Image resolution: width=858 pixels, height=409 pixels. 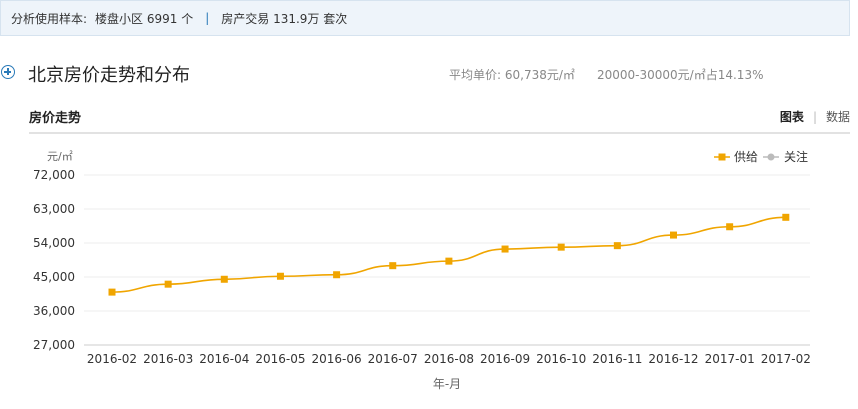 What do you see at coordinates (144, 18) in the screenshot?
I see `community-count: 楼盘小区 6991 个` at bounding box center [144, 18].